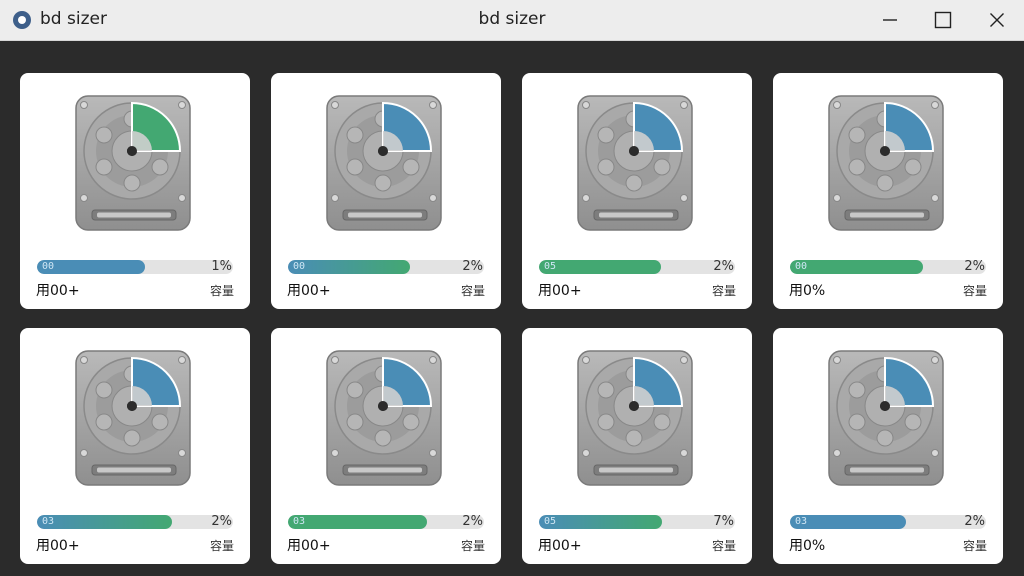  What do you see at coordinates (22, 20) in the screenshot?
I see `gear-disk-icon` at bounding box center [22, 20].